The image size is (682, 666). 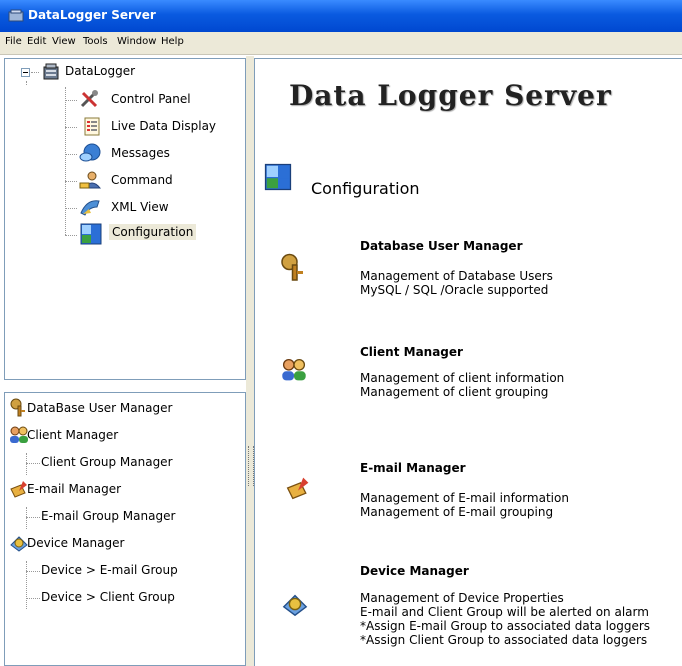 I want to click on window-title: DataLogger Server, so click(x=92, y=15).